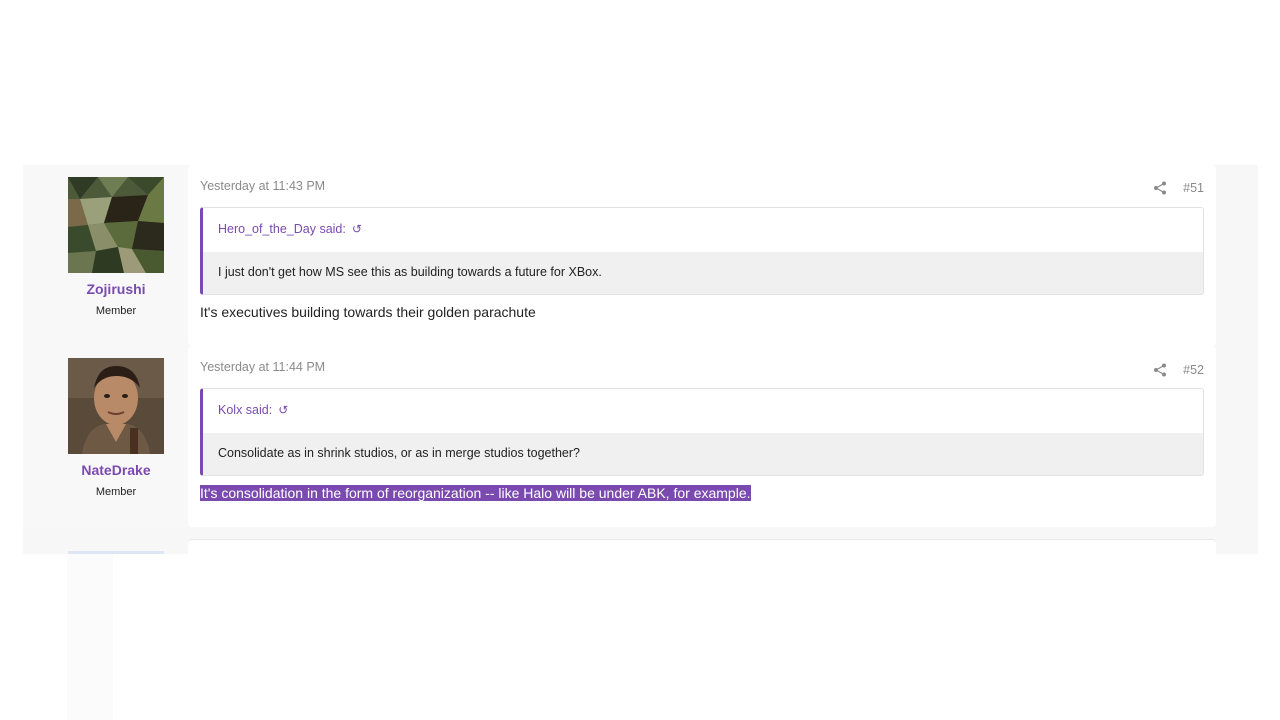 The image size is (1280, 720). I want to click on username: NateDrake, so click(116, 470).